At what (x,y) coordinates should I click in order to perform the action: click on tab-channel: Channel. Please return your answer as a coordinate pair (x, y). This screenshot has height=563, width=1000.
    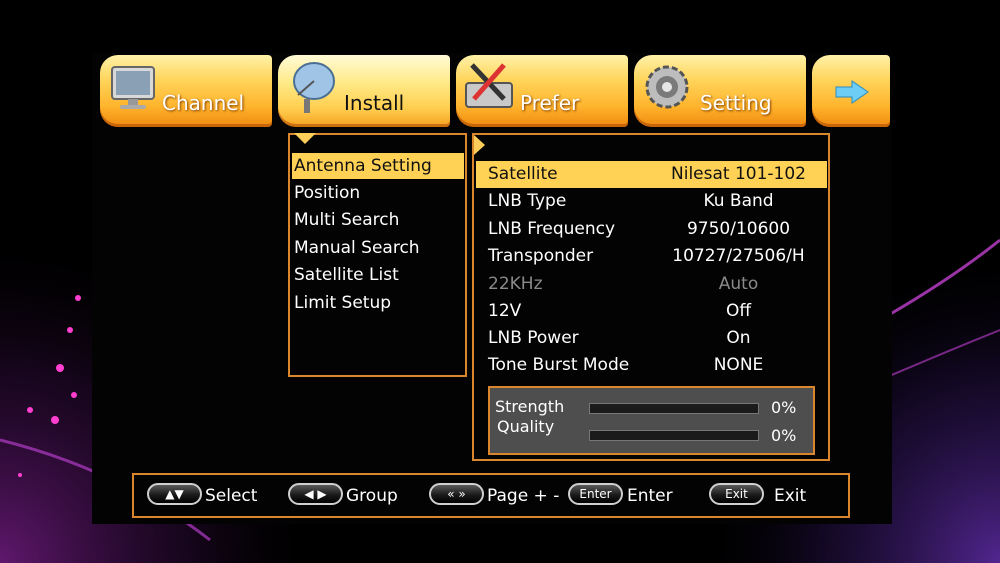
    Looking at the image, I should click on (186, 91).